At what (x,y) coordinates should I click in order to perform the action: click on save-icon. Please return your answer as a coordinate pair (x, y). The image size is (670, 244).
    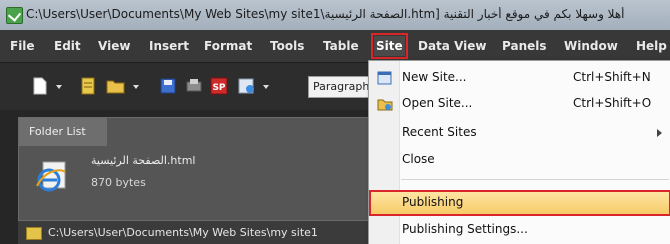
    Looking at the image, I should click on (168, 86).